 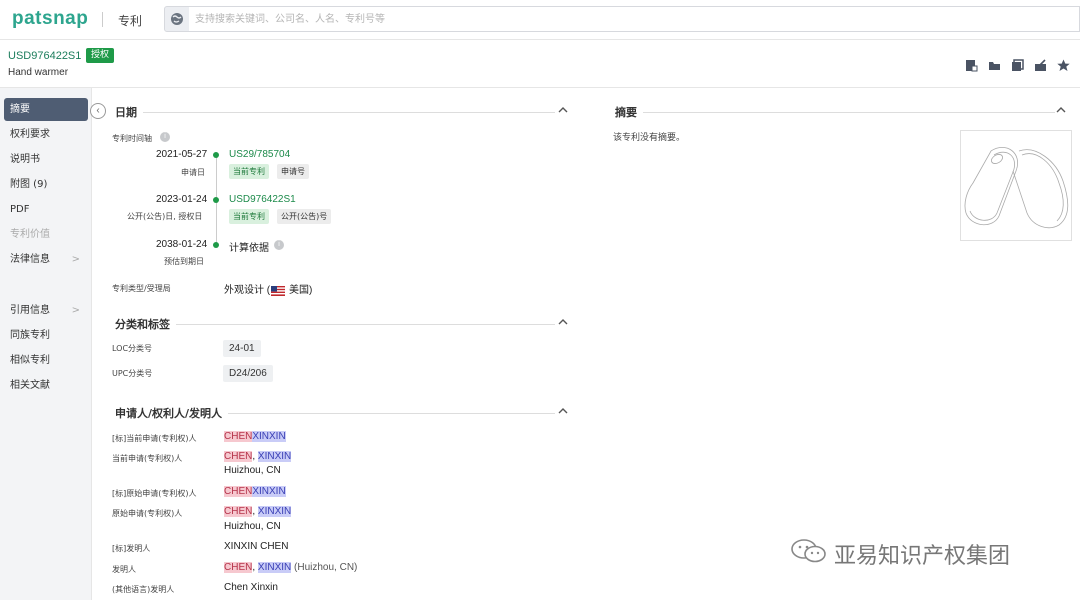 What do you see at coordinates (304, 216) in the screenshot?
I see `tag-type: 公开(公告)号` at bounding box center [304, 216].